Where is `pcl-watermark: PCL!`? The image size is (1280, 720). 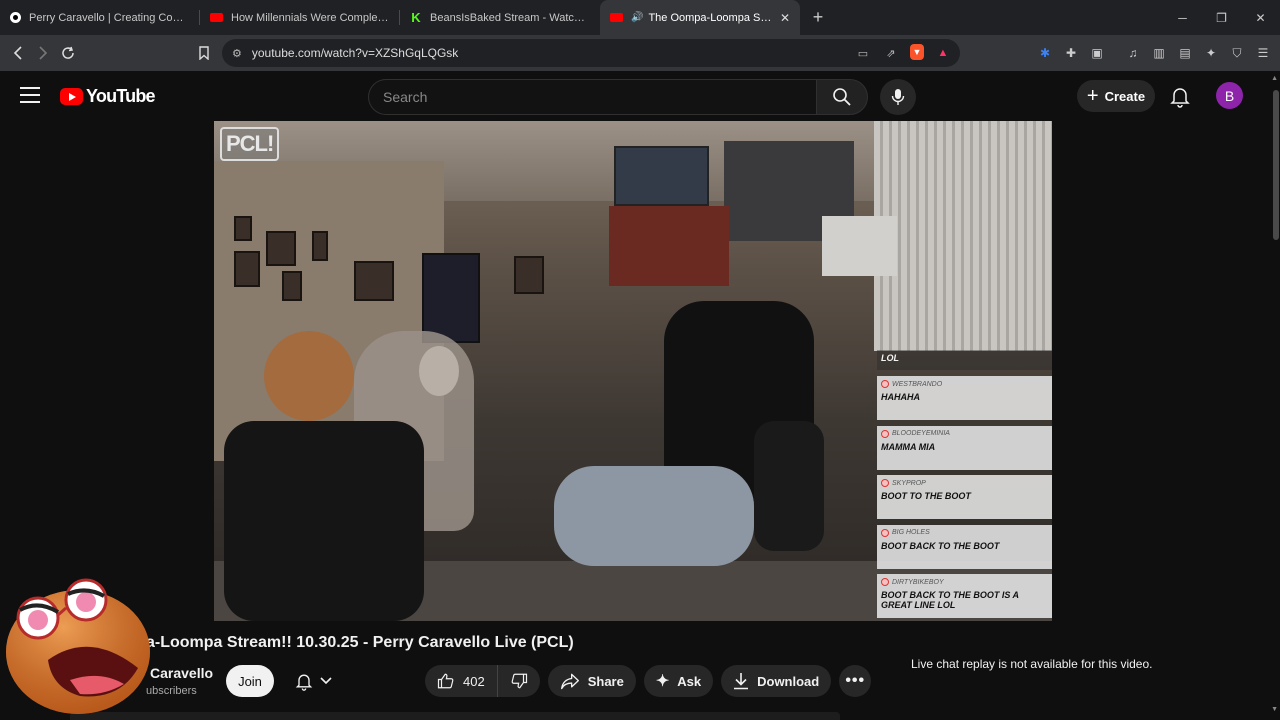 pcl-watermark: PCL! is located at coordinates (250, 144).